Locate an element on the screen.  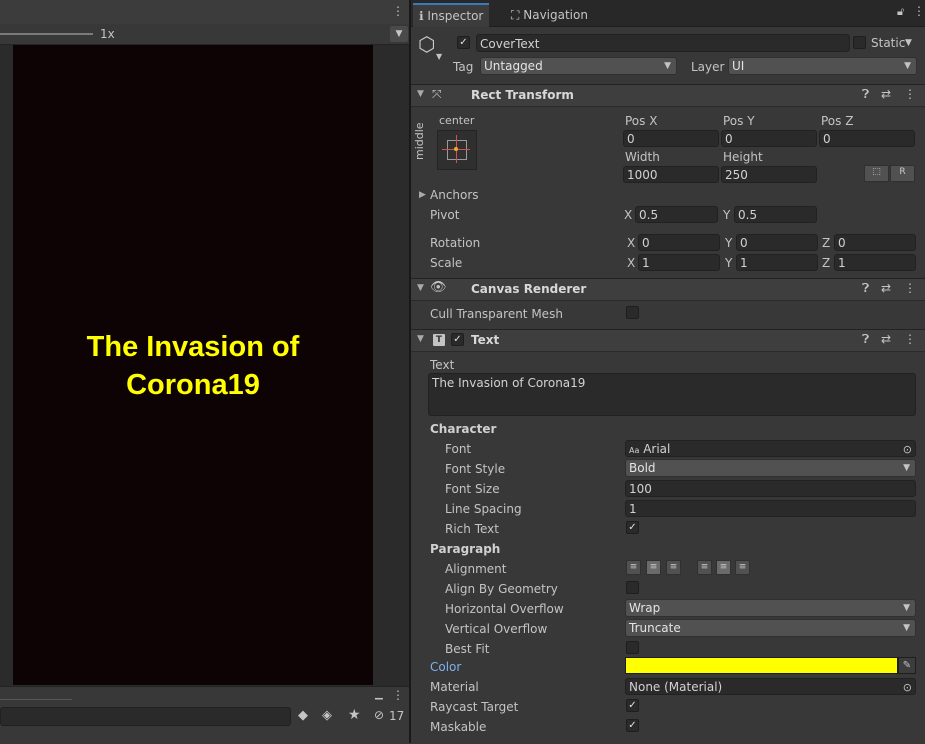
star-icon: ★ is located at coordinates (354, 715).